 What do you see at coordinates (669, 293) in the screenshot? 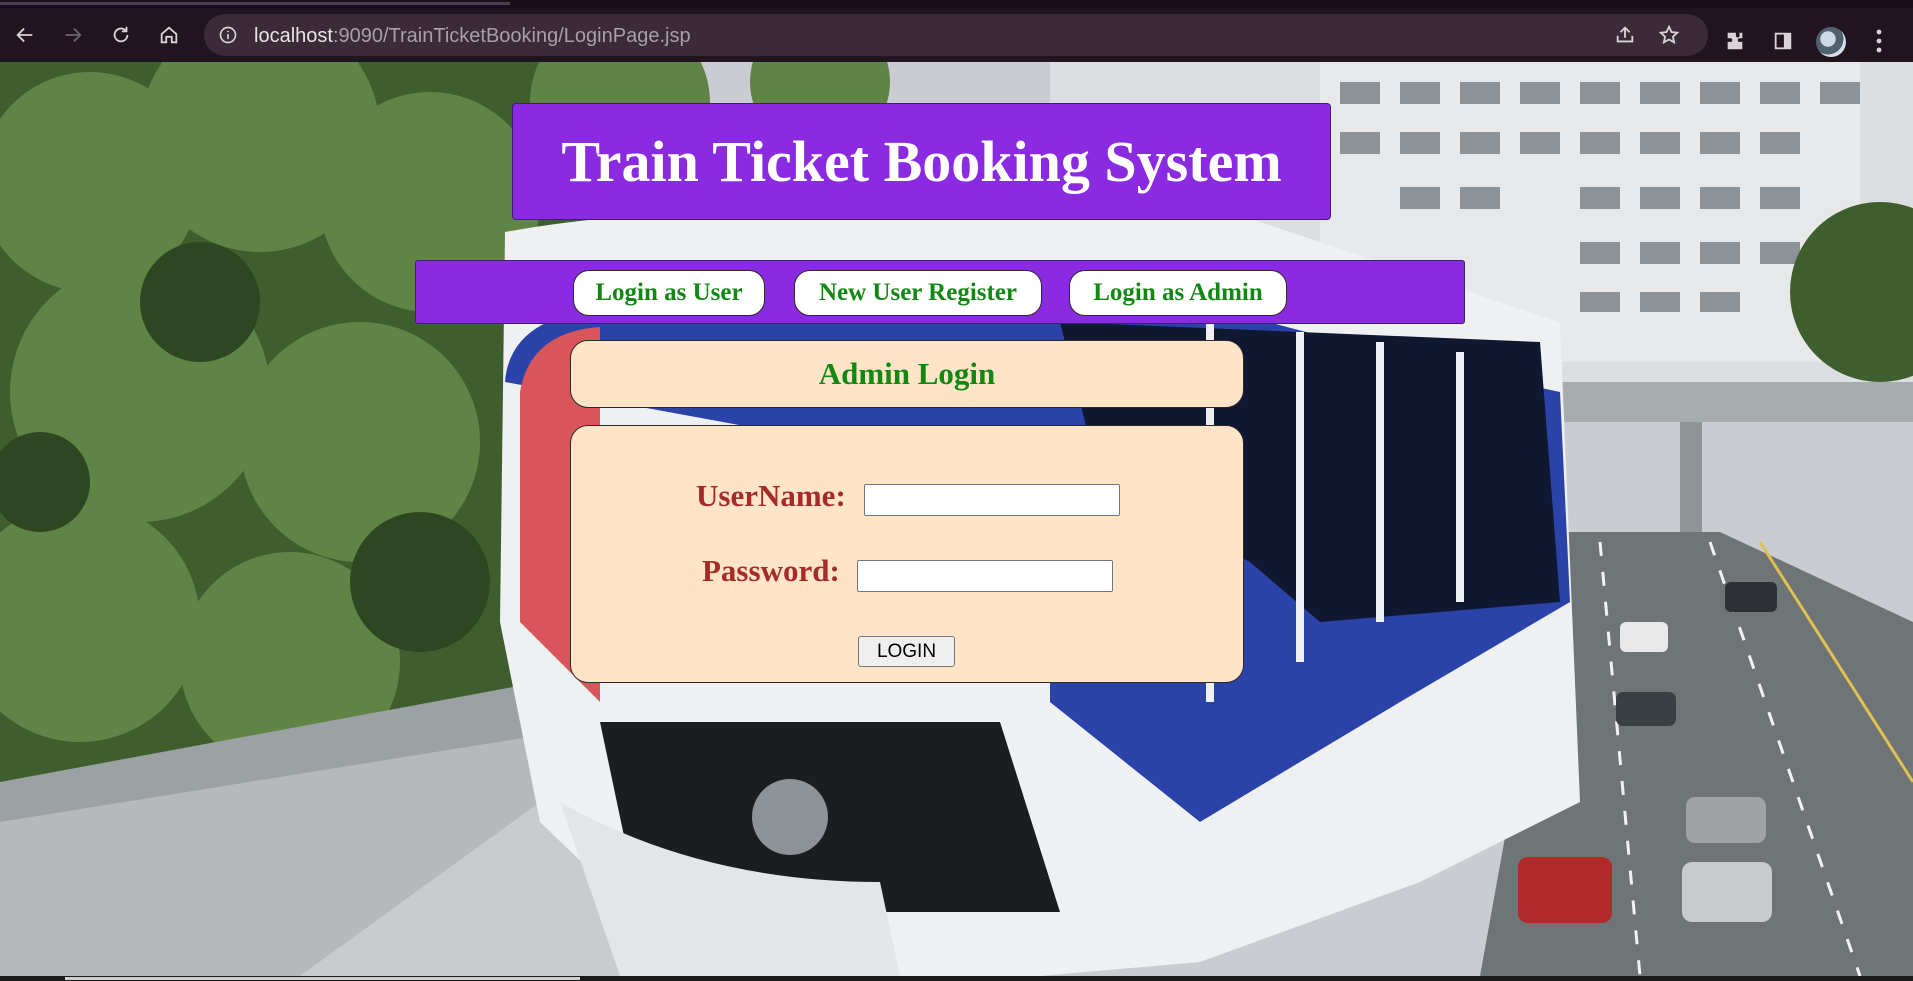
I see `login-as-user-link: Login as User` at bounding box center [669, 293].